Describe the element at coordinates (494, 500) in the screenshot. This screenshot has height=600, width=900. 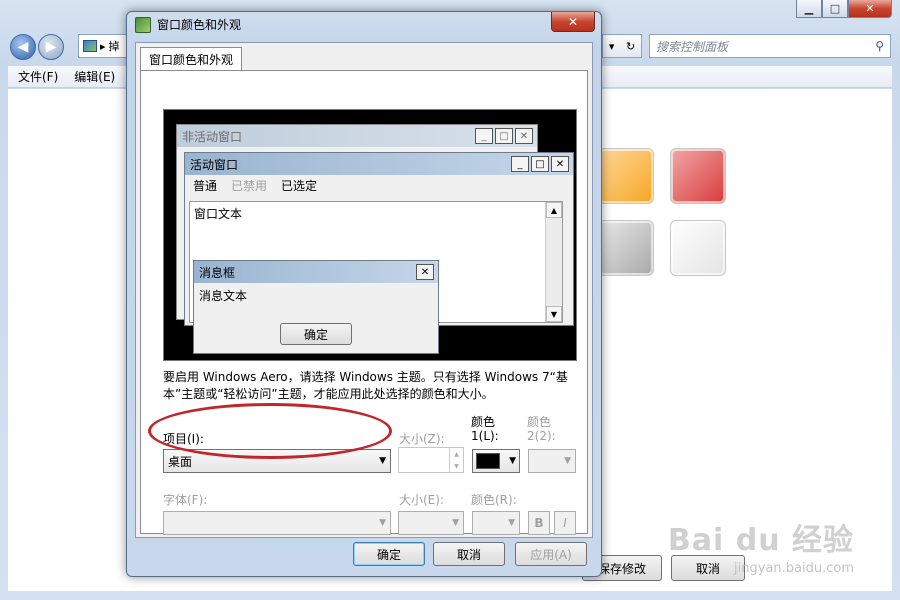
I see `font-color-label: 颜色(R):` at that location.